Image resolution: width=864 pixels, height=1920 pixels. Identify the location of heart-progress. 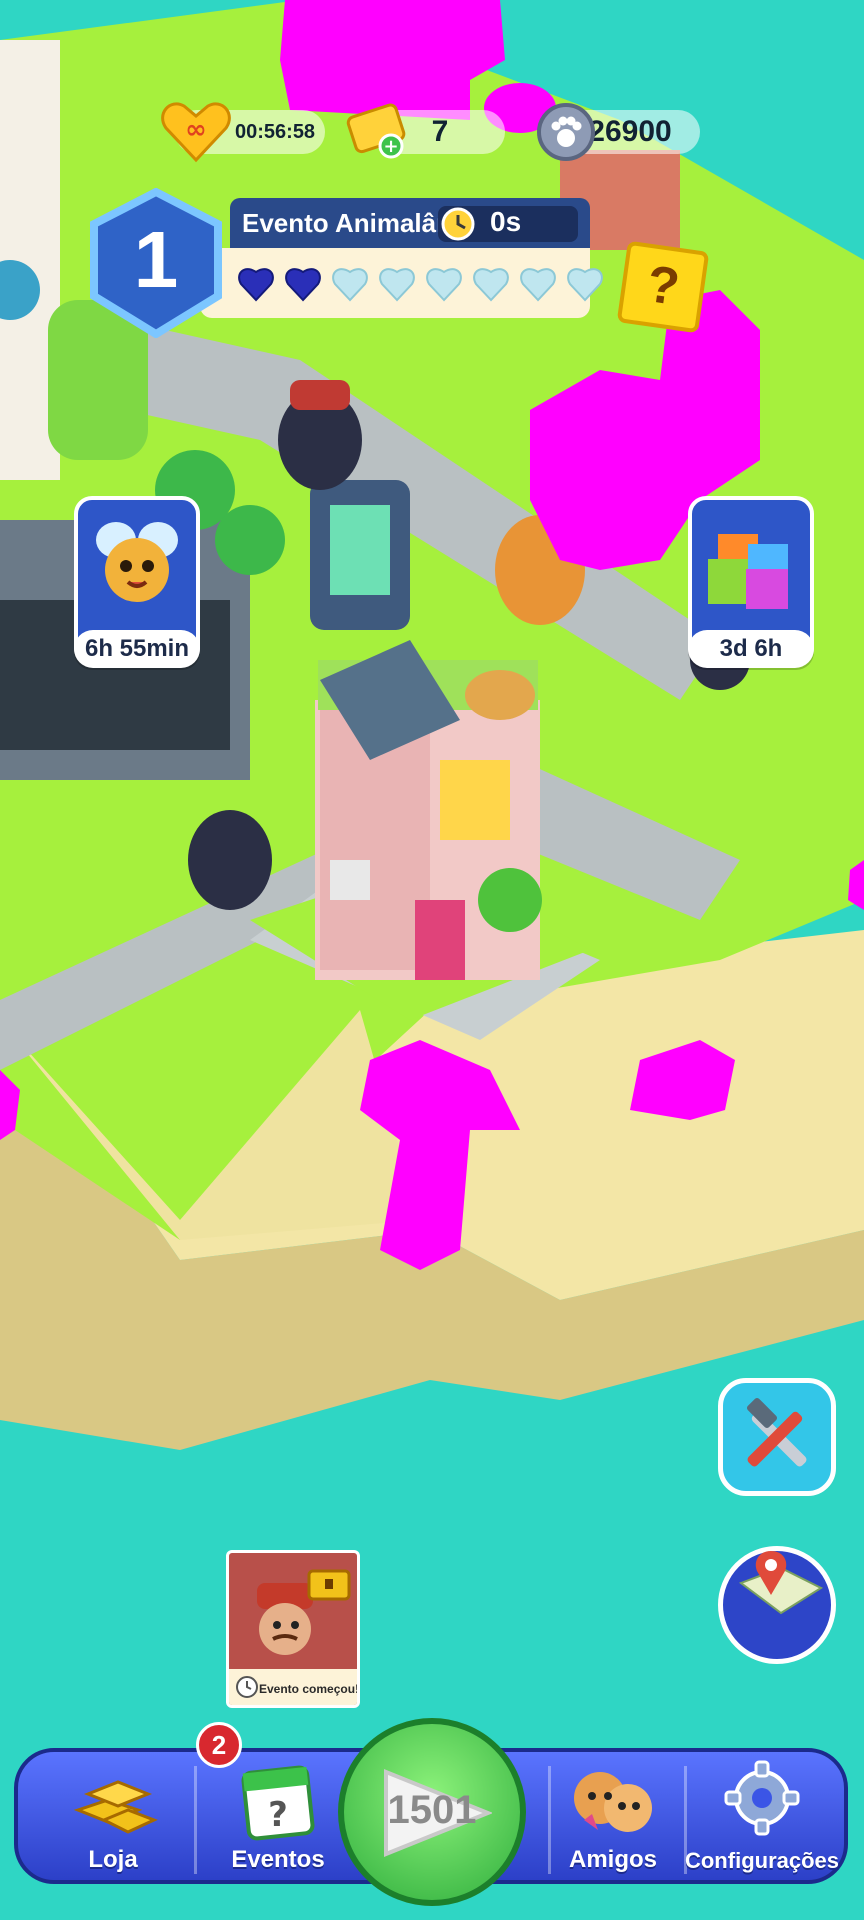
(420, 285).